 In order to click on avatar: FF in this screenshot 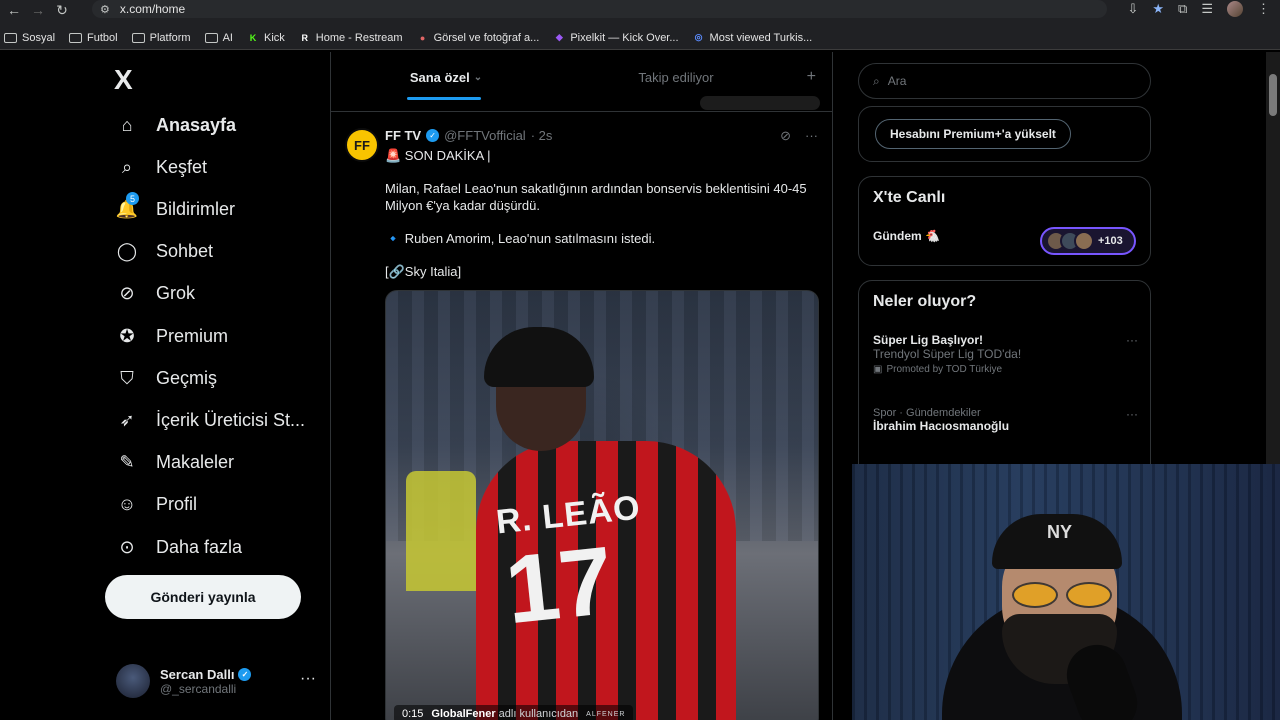, I will do `click(362, 145)`.